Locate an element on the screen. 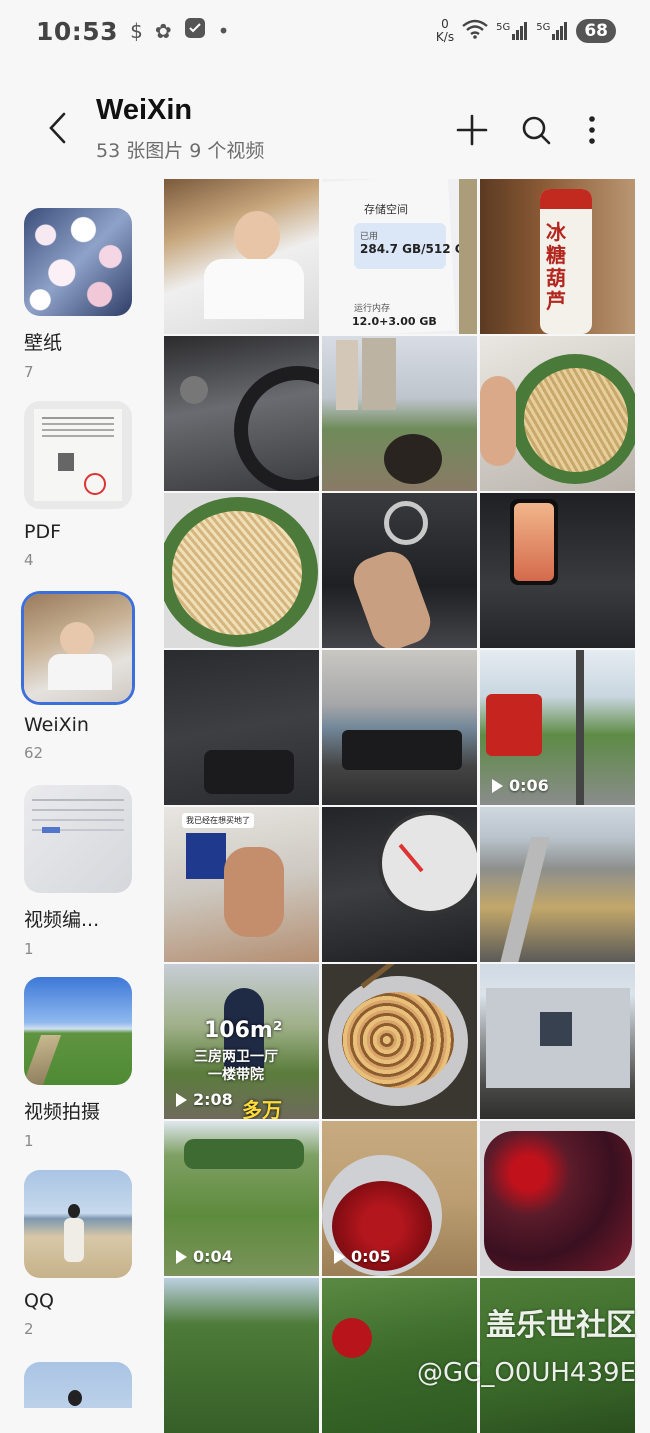 This screenshot has height=1433, width=650. chevron-left-icon is located at coordinates (57, 128).